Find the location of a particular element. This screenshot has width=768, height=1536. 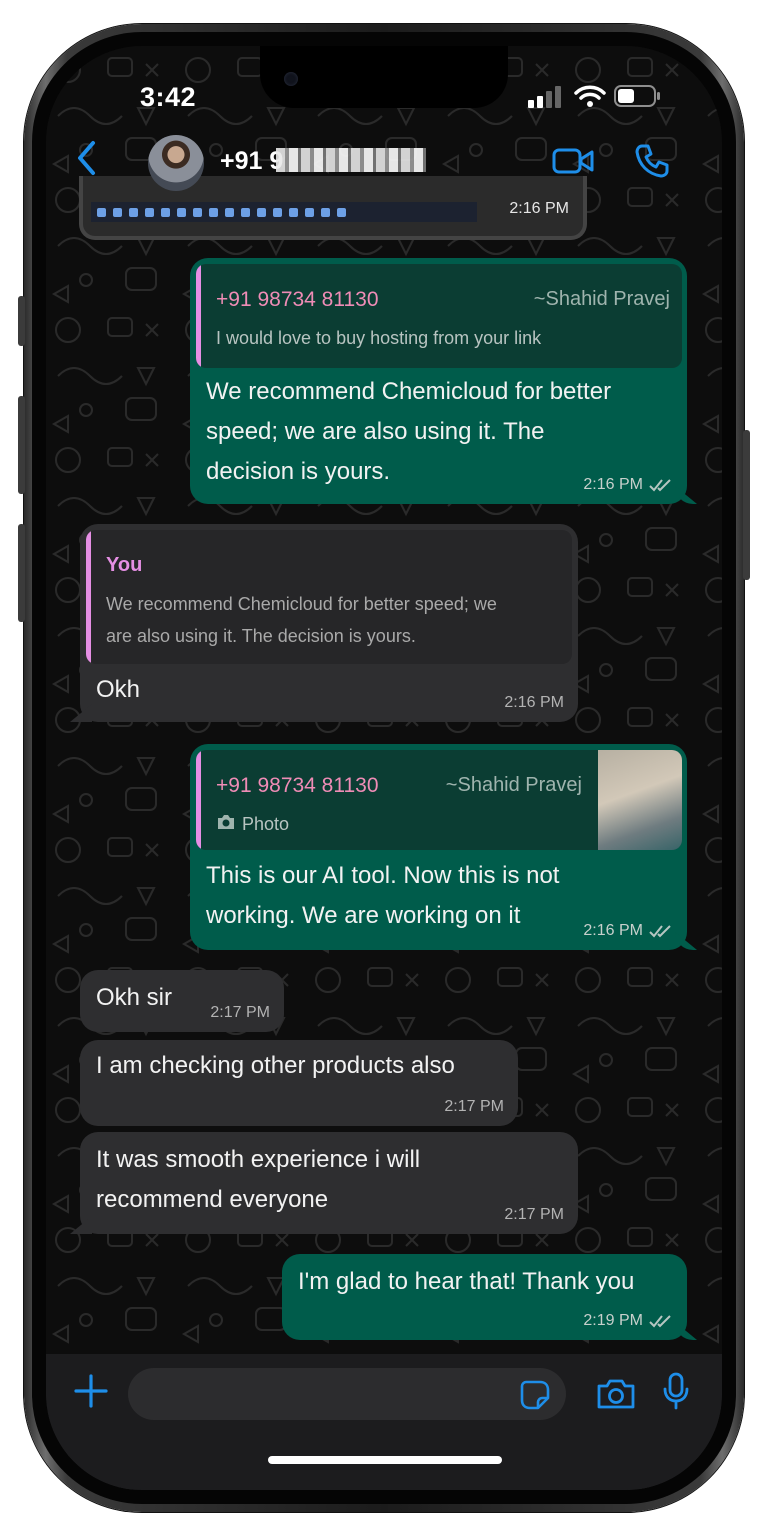

contact-name: +91 9 is located at coordinates (251, 161).